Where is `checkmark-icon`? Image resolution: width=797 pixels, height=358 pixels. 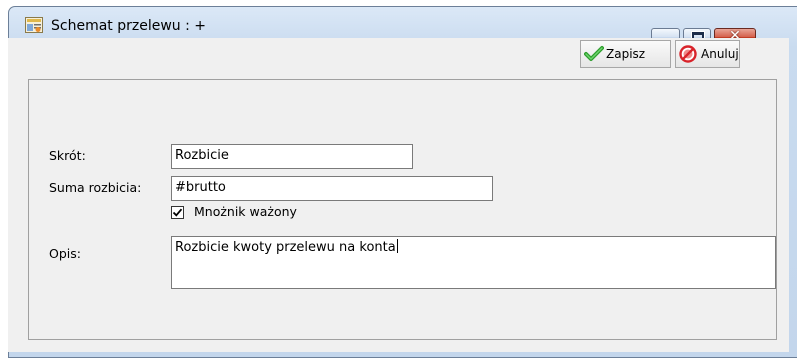
checkmark-icon is located at coordinates (177, 212).